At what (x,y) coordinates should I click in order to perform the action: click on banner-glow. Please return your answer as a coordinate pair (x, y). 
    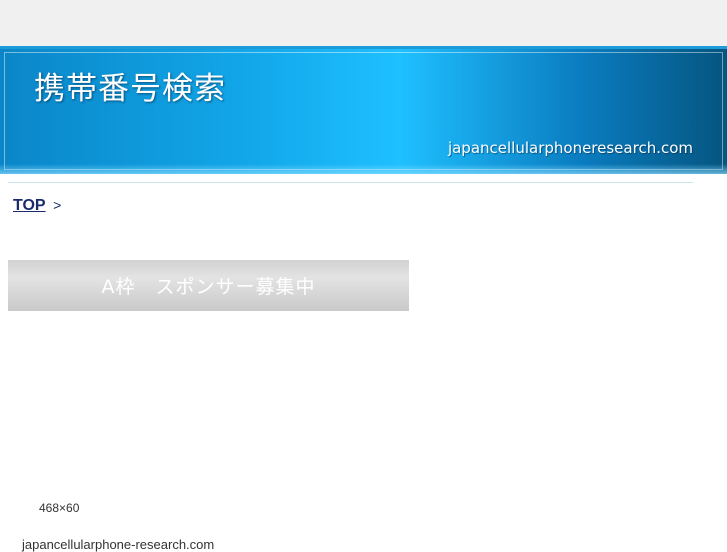
    Looking at the image, I should click on (363, 169).